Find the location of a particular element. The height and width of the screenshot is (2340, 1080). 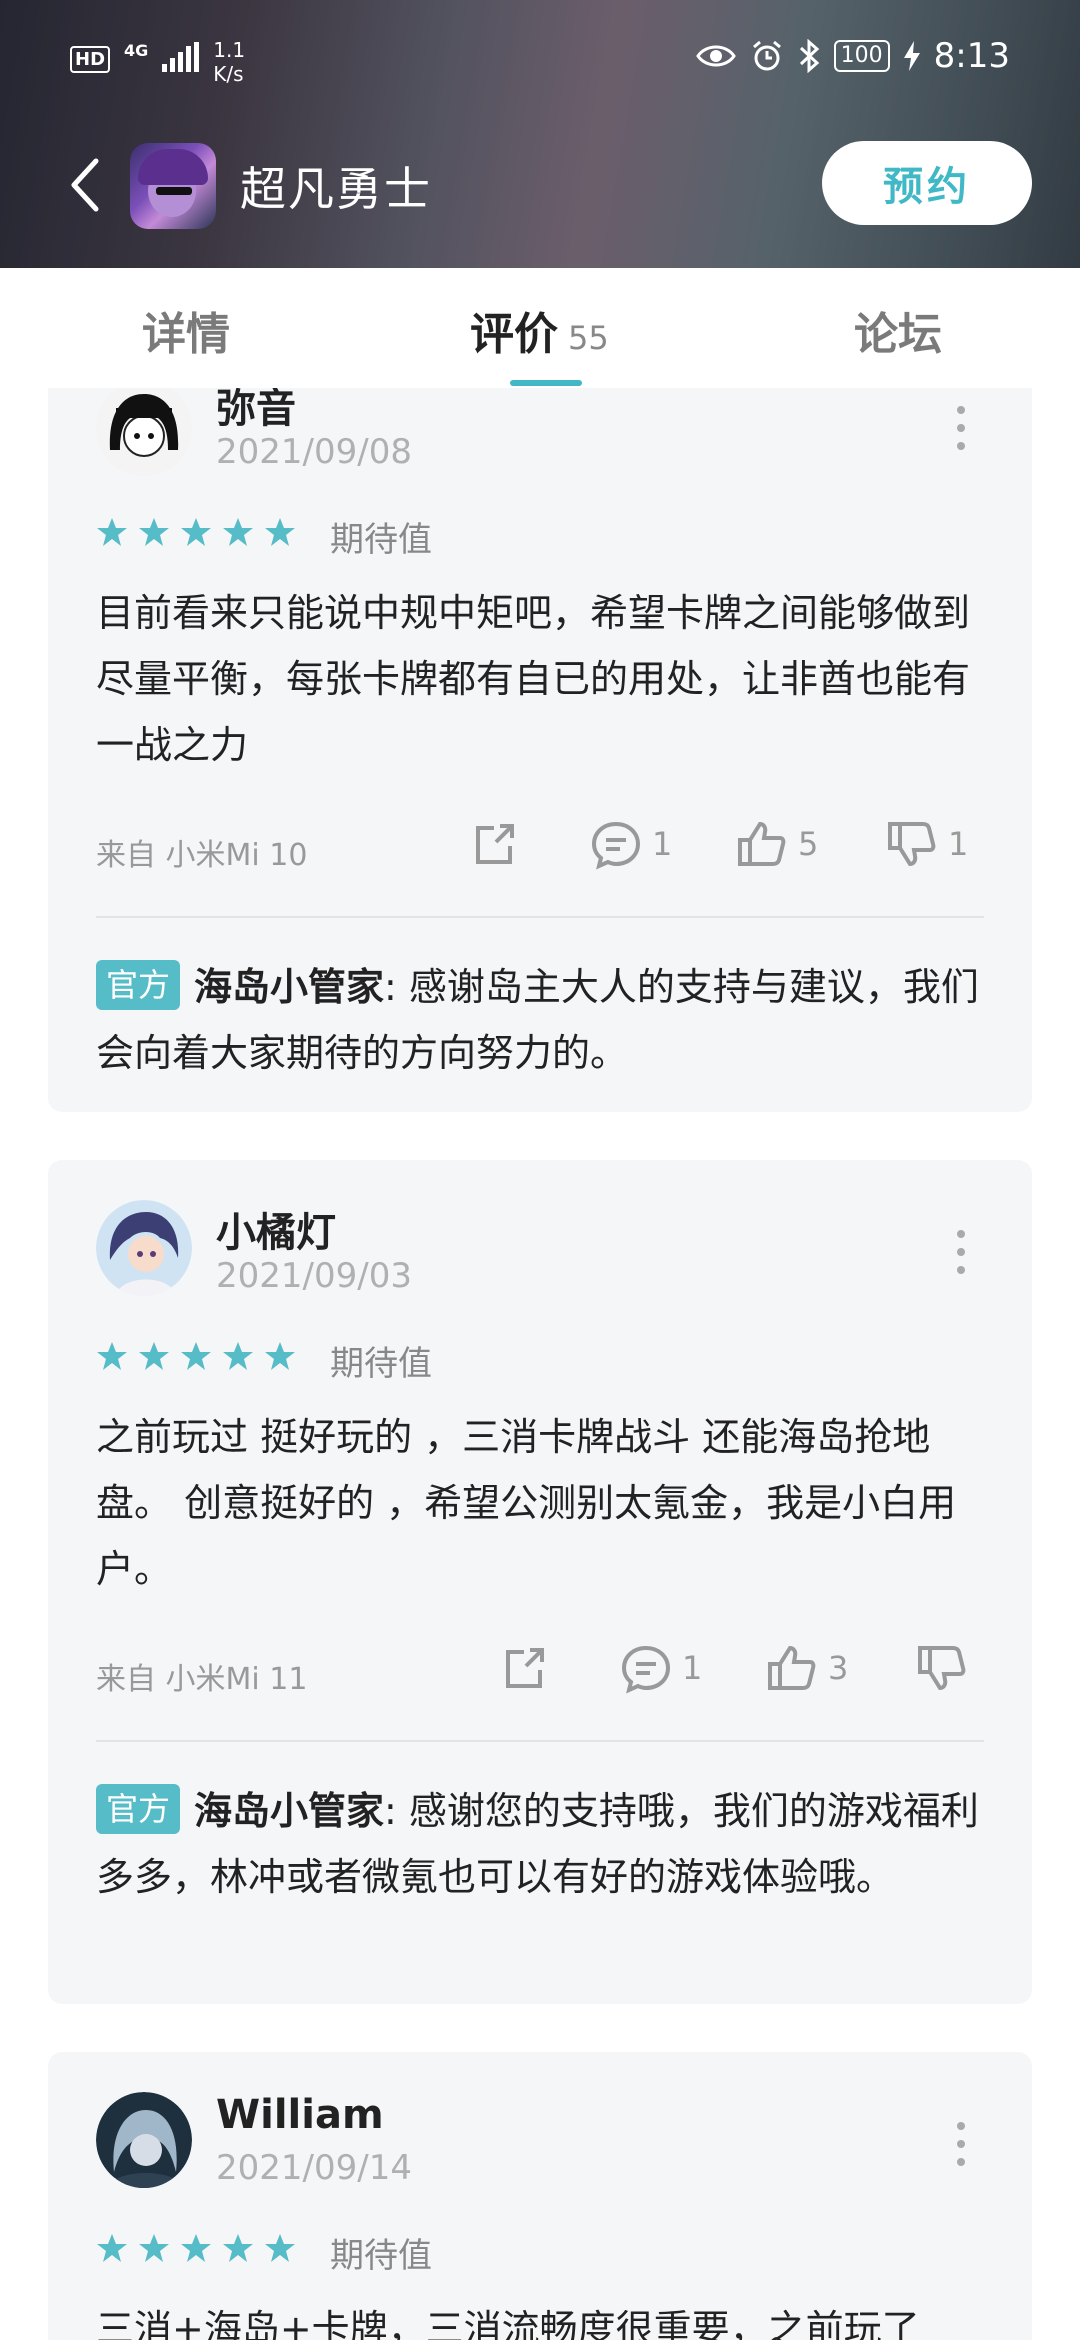

device-info: 来自 小米Mi 11 is located at coordinates (202, 1679).